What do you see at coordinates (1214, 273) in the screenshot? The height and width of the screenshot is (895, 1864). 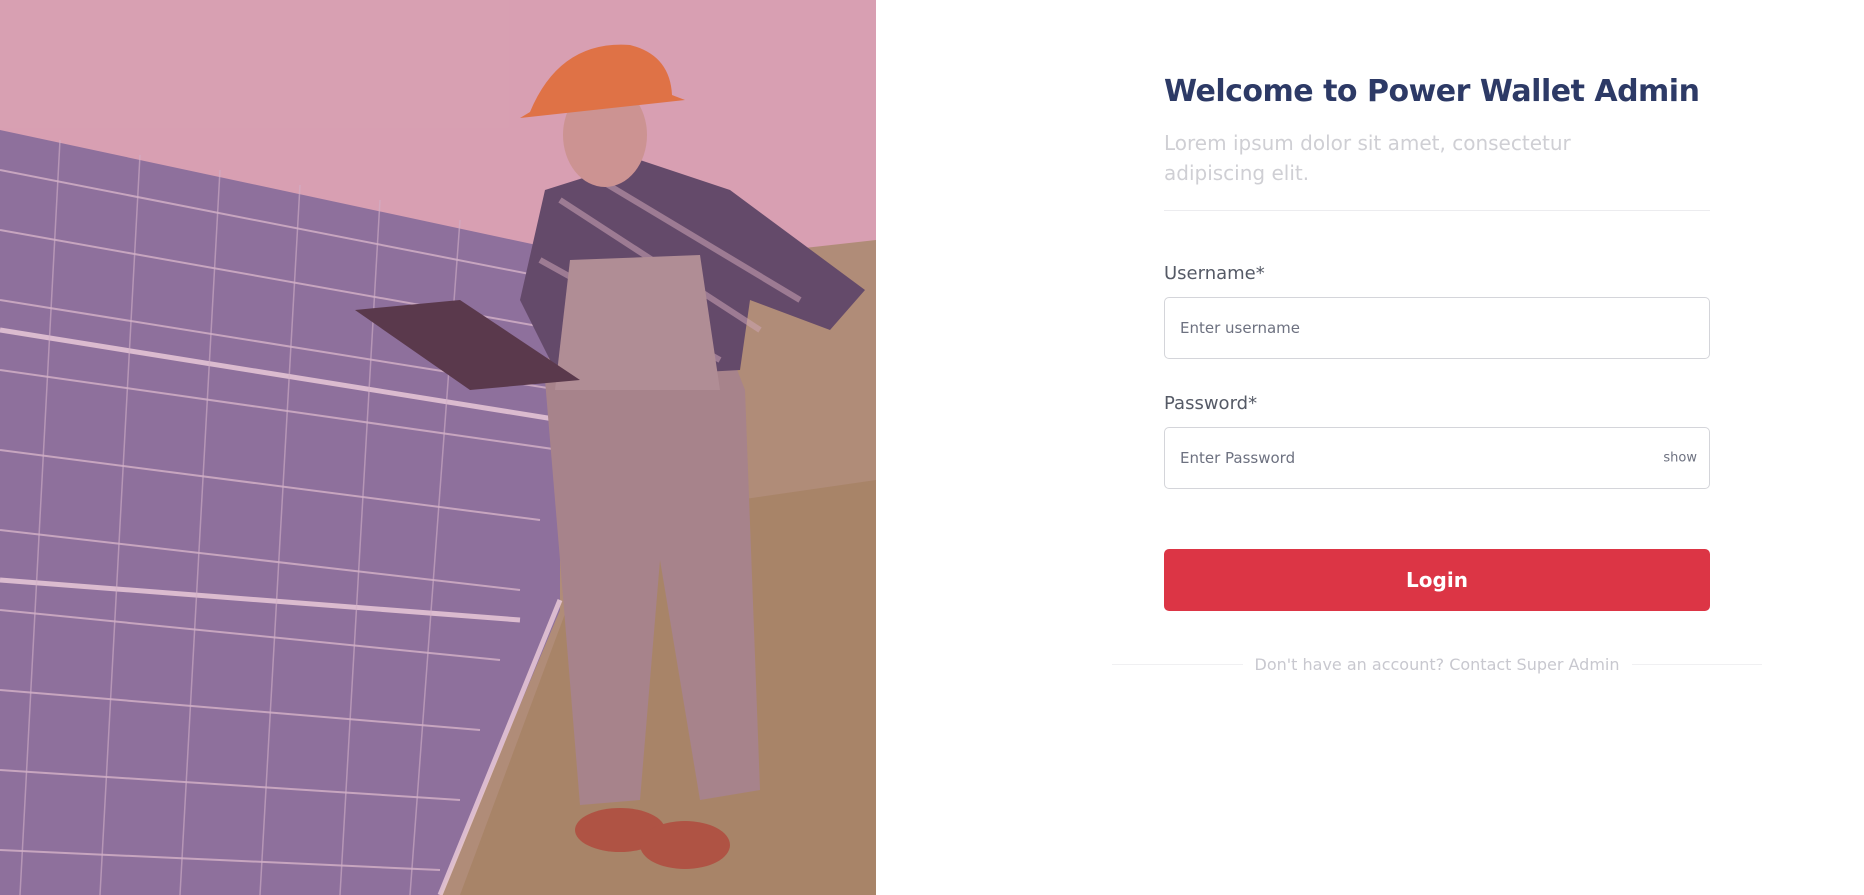 I see `username-label: Username*` at bounding box center [1214, 273].